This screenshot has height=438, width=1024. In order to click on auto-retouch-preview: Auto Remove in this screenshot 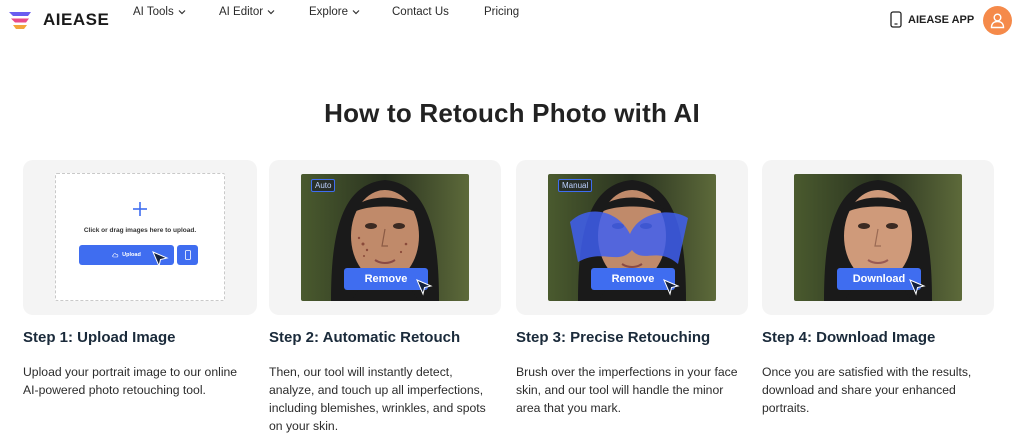, I will do `click(385, 237)`.